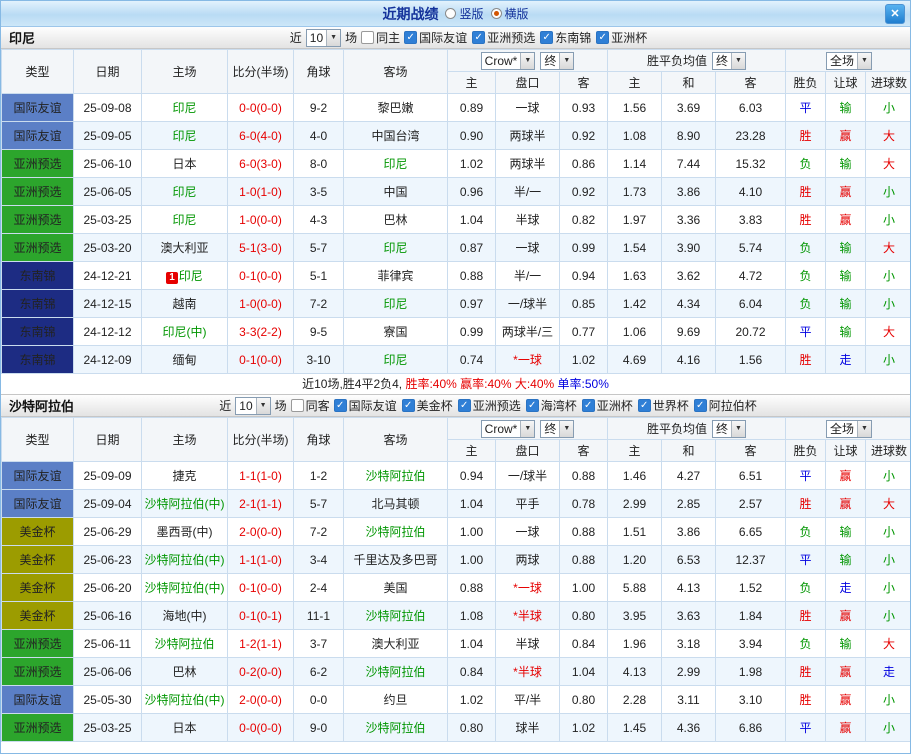 This screenshot has width=911, height=754. What do you see at coordinates (676, 429) in the screenshot?
I see `avg-odds-label: 胜平负均值` at bounding box center [676, 429].